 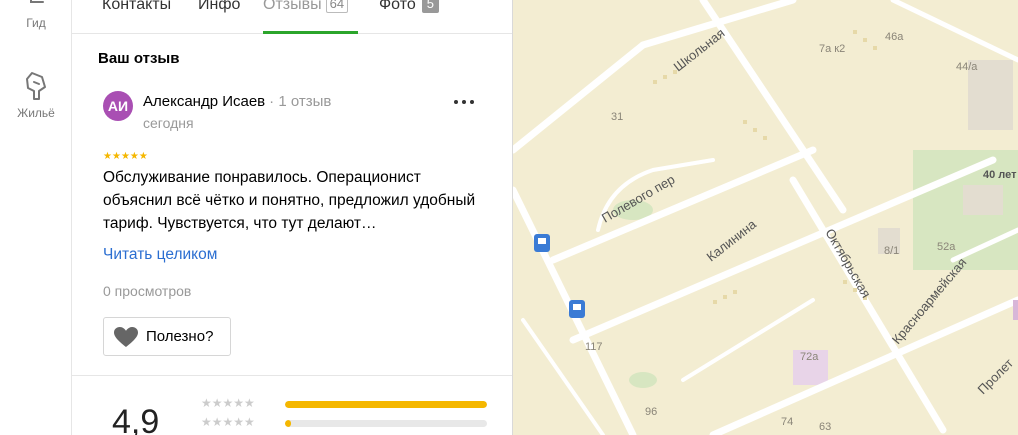 What do you see at coordinates (310, 32) in the screenshot?
I see `active-tab-underline` at bounding box center [310, 32].